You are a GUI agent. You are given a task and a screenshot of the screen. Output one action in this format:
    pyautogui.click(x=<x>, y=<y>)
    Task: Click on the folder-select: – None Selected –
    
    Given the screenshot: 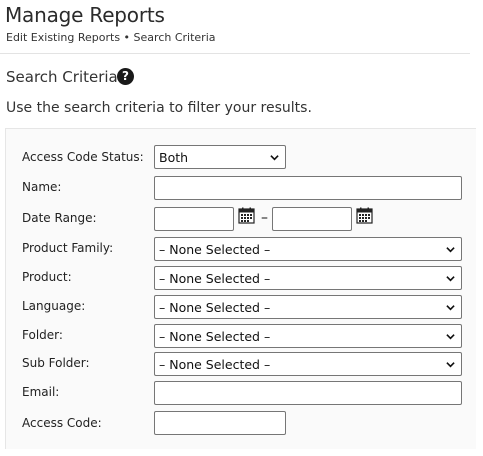 What is the action you would take?
    pyautogui.click(x=308, y=336)
    